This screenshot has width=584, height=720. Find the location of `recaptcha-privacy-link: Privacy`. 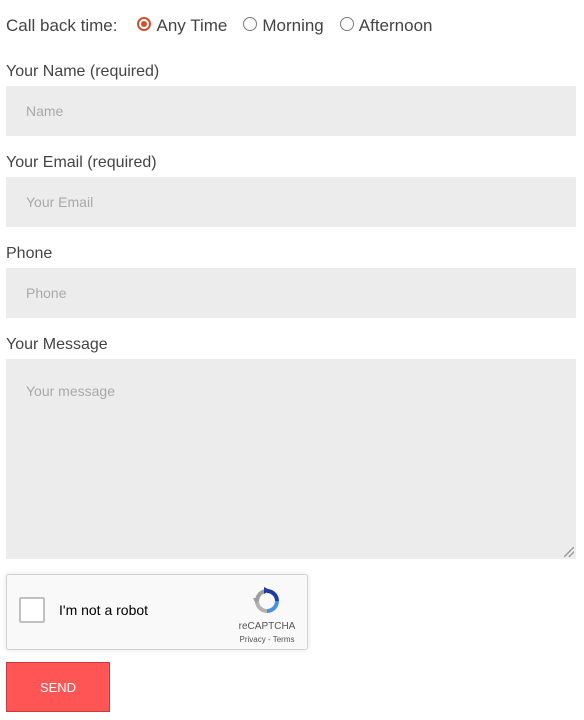

recaptcha-privacy-link: Privacy is located at coordinates (253, 639).